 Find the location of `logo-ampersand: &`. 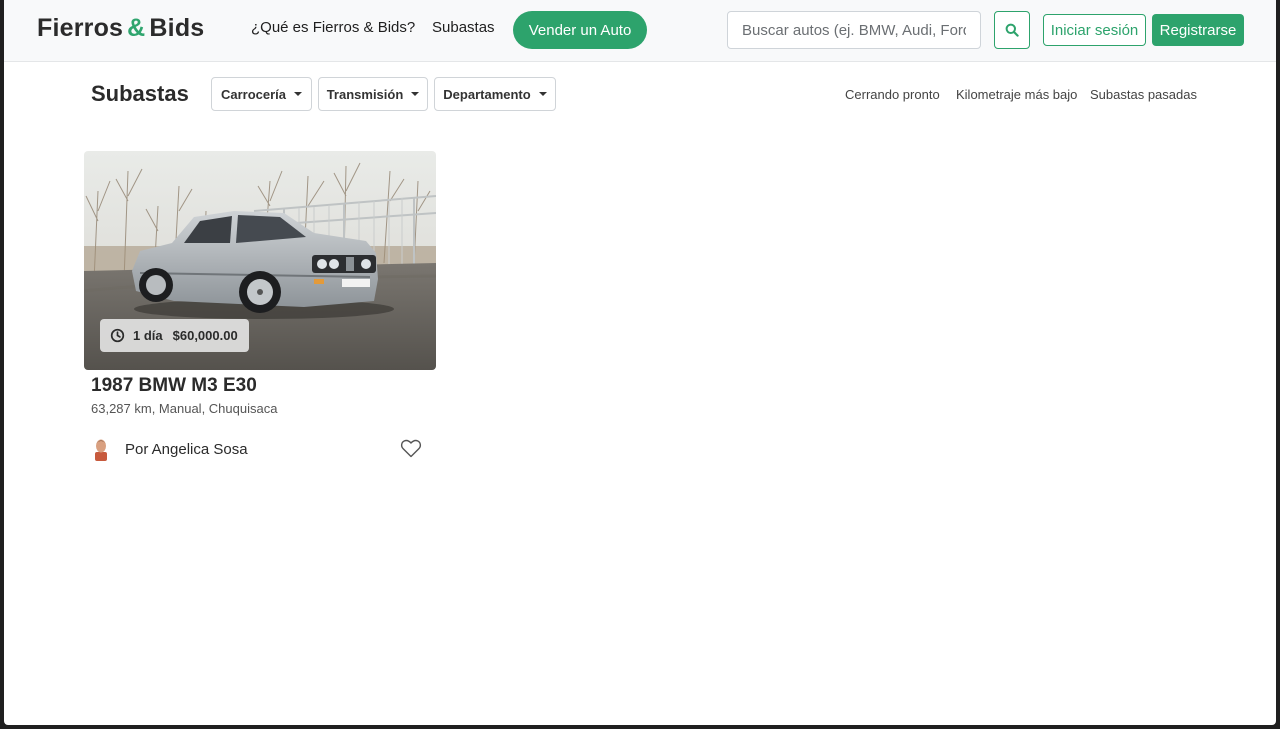

logo-ampersand: & is located at coordinates (136, 28).